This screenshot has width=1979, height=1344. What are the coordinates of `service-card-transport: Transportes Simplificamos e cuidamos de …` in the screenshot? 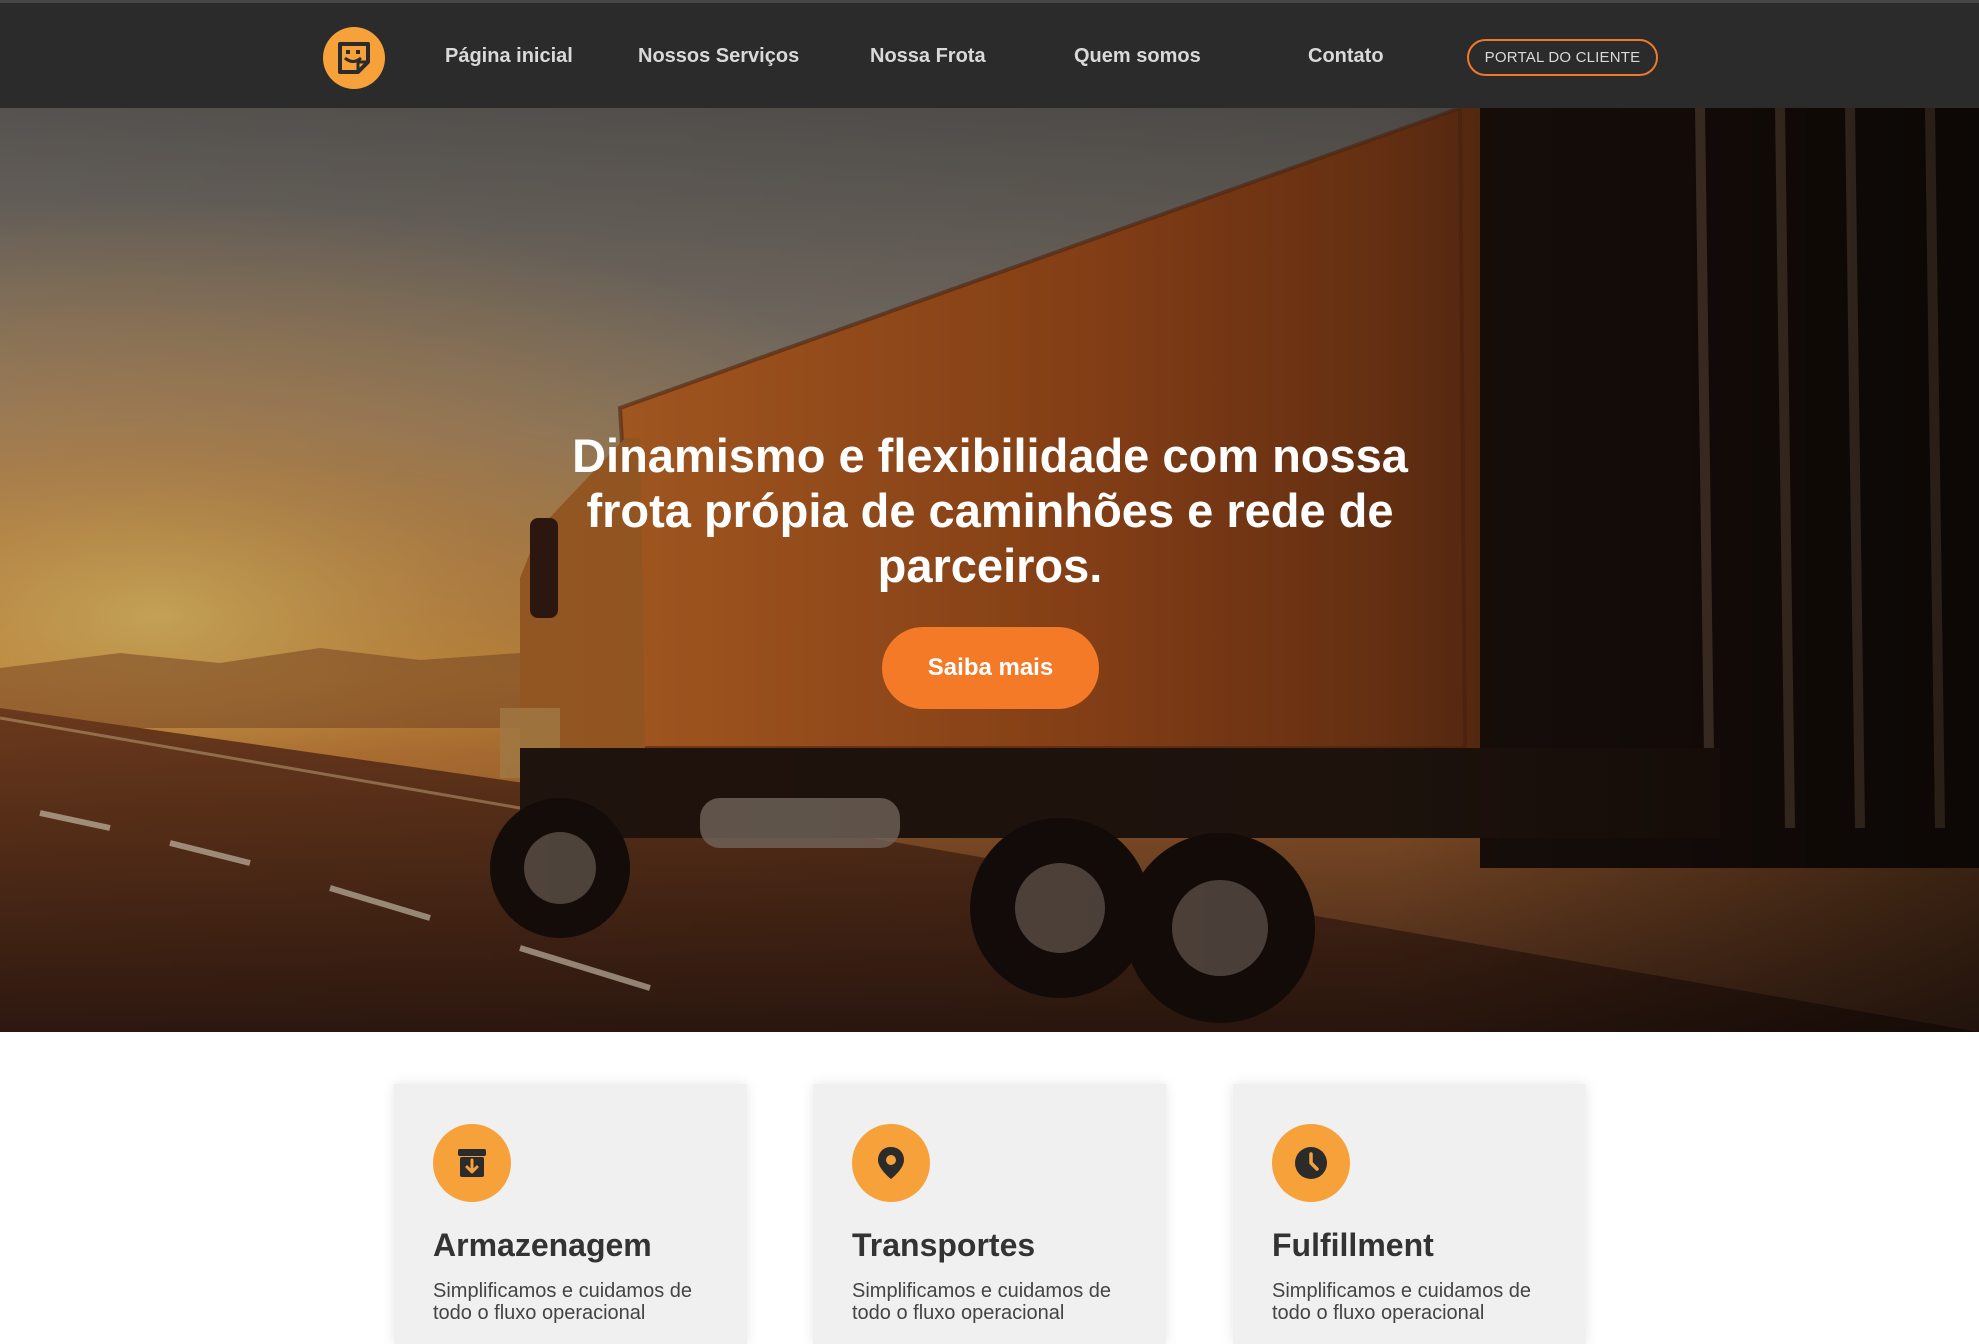 It's located at (989, 1214).